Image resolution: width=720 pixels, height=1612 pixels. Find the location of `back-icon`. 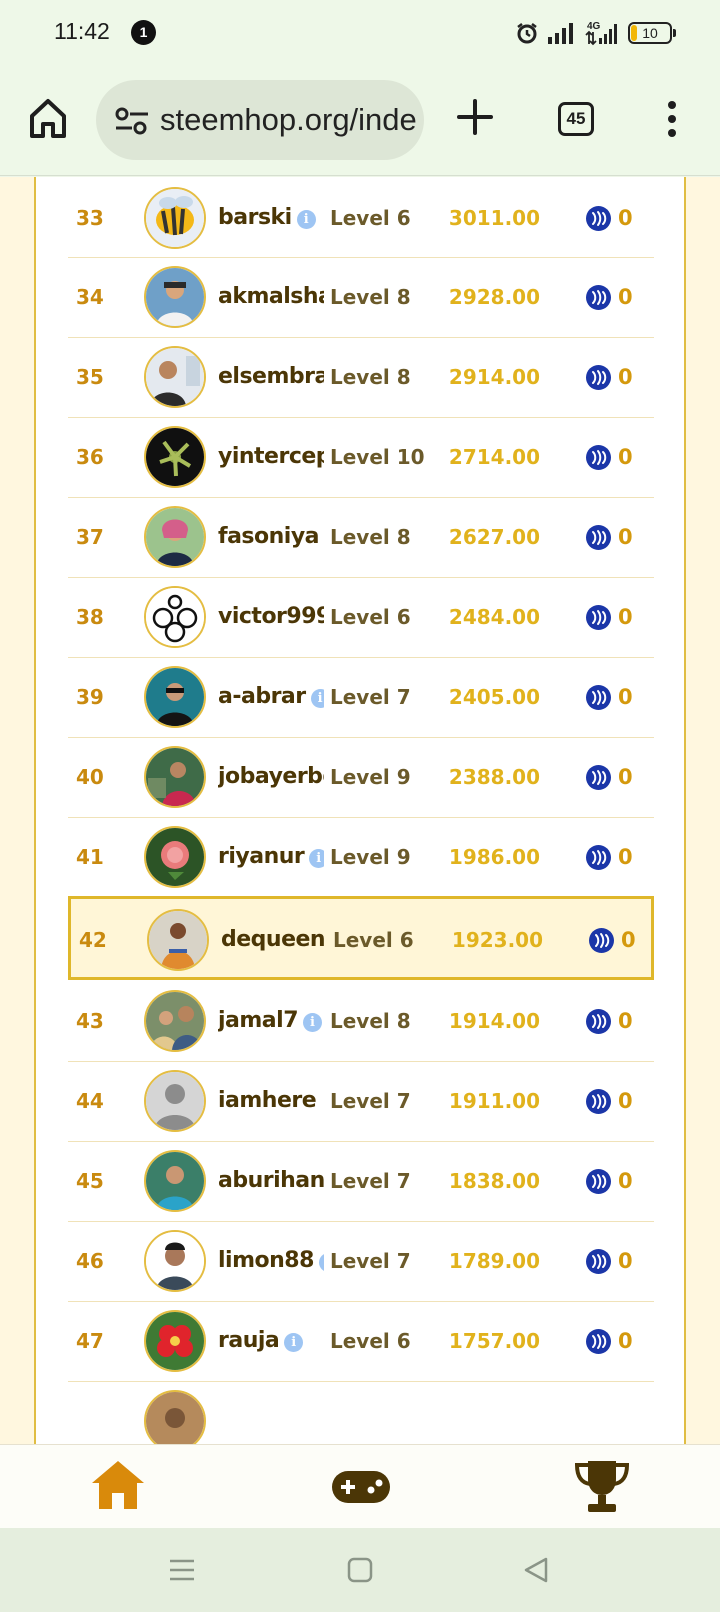

back-icon is located at coordinates (536, 1570).